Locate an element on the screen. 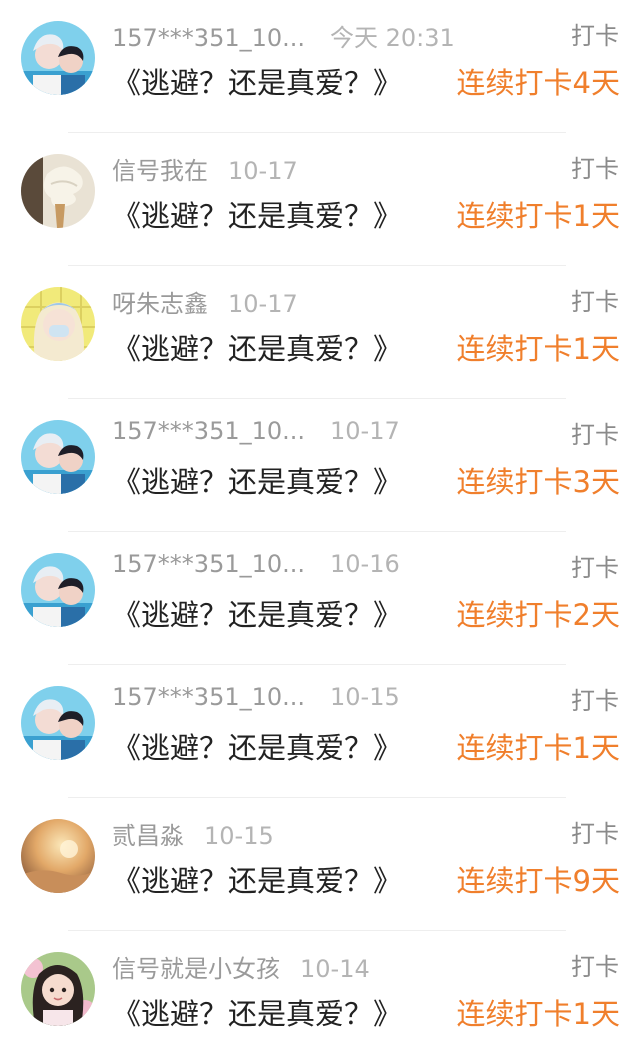 This screenshot has width=640, height=1064. meta-line: 呀朱志鑫 10-17 is located at coordinates (205, 301).